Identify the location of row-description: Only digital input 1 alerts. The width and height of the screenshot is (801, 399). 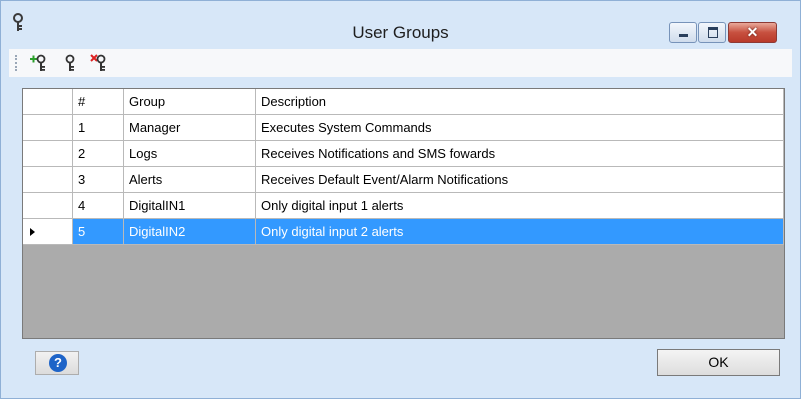
(520, 206).